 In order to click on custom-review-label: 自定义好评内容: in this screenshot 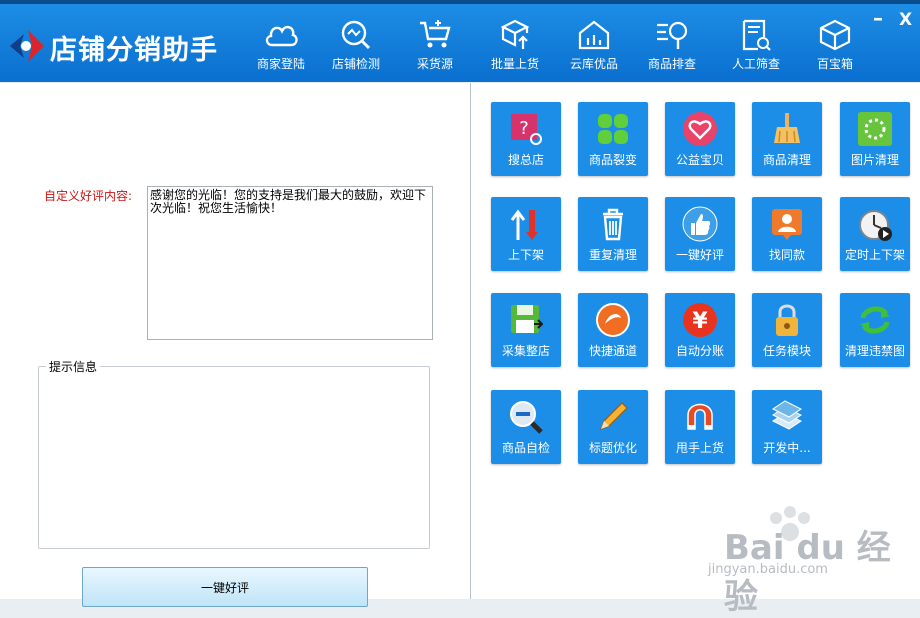, I will do `click(88, 196)`.